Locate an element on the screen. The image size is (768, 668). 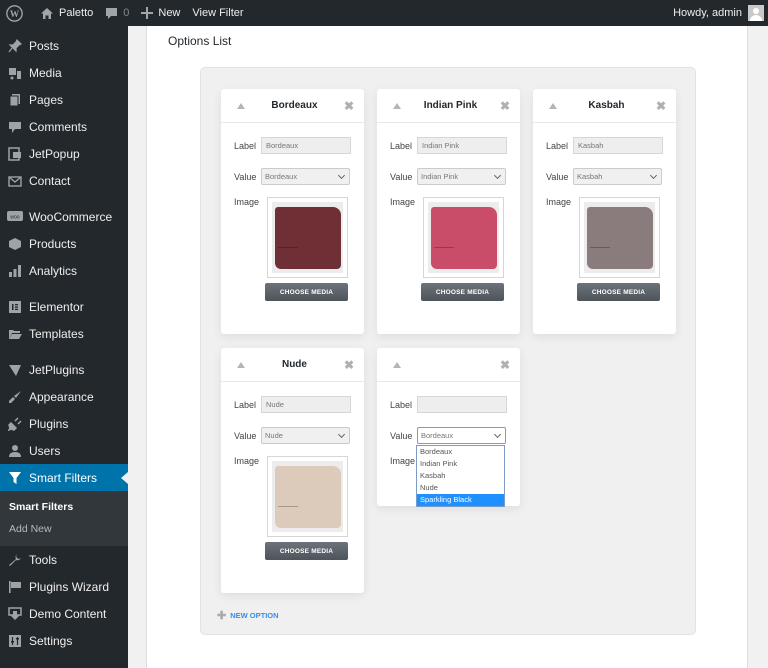
sidebar-item-label: Contact is located at coordinates (50, 180).